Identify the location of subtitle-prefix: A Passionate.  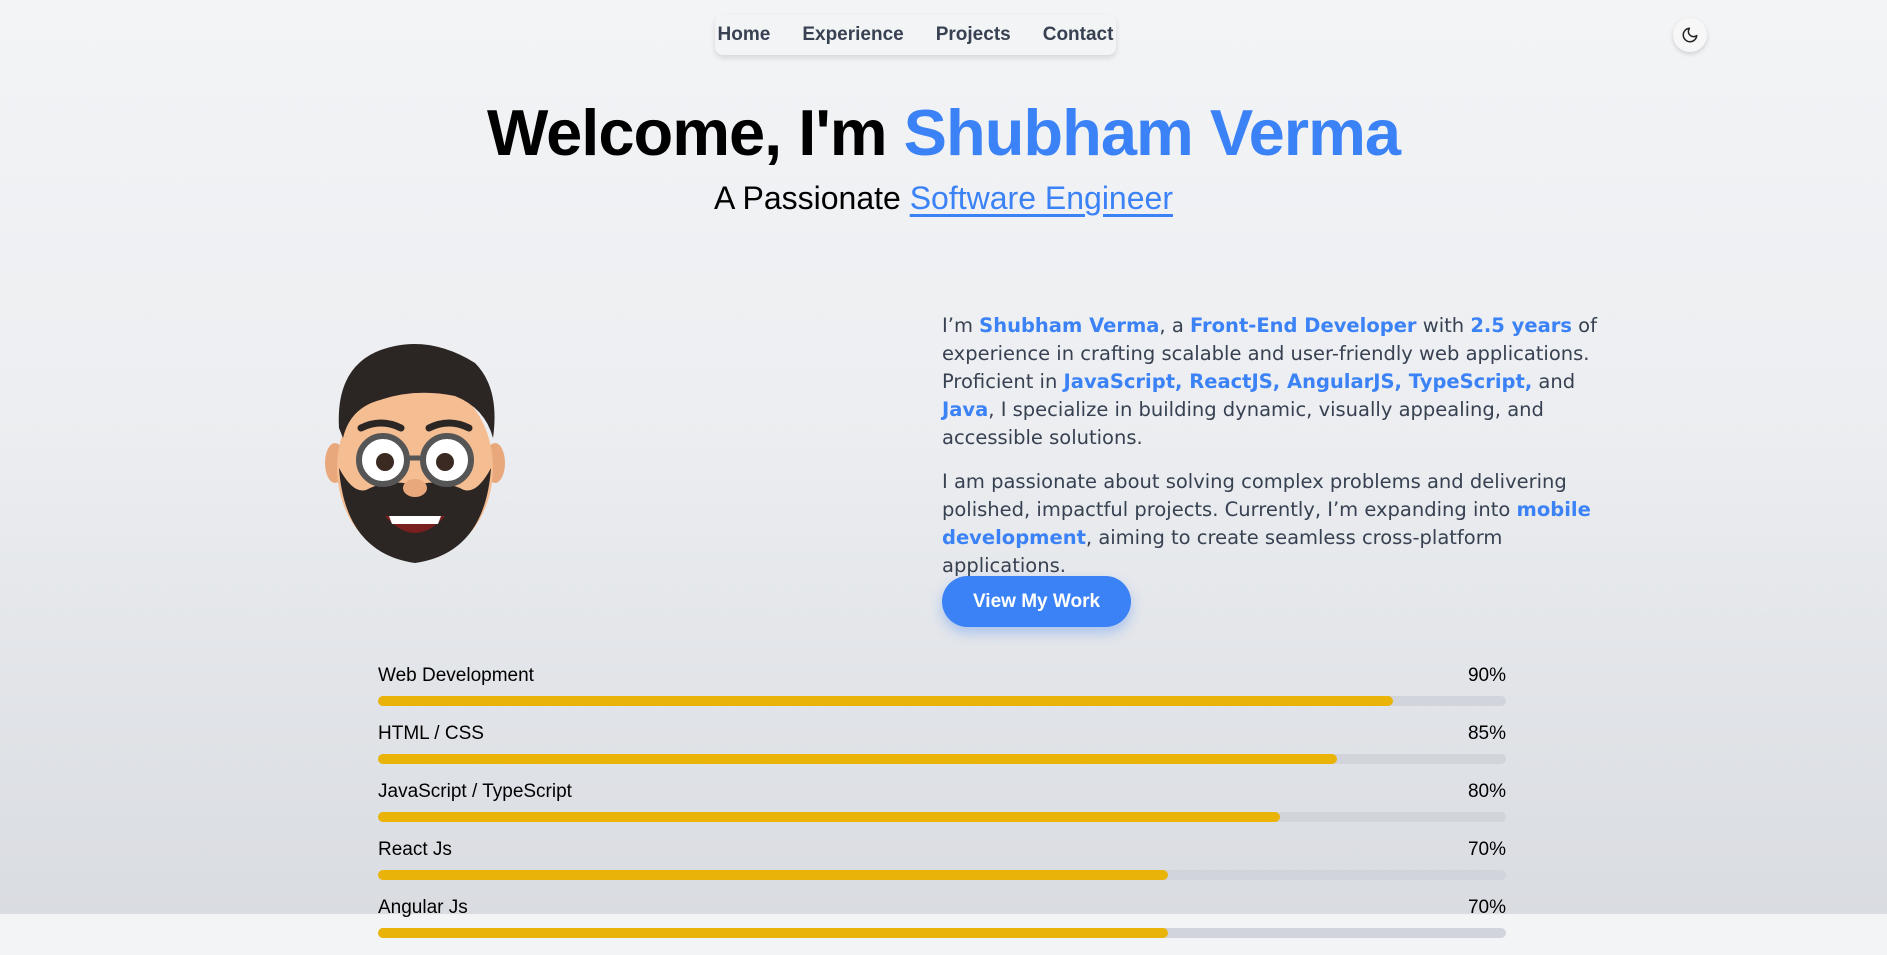
(812, 198).